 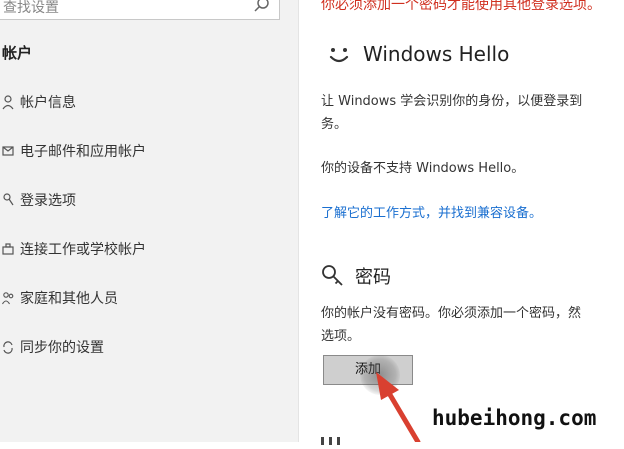 I want to click on hello-description-line-1: 让 Windows 学会识别你的身份，以便登录到, so click(x=452, y=101).